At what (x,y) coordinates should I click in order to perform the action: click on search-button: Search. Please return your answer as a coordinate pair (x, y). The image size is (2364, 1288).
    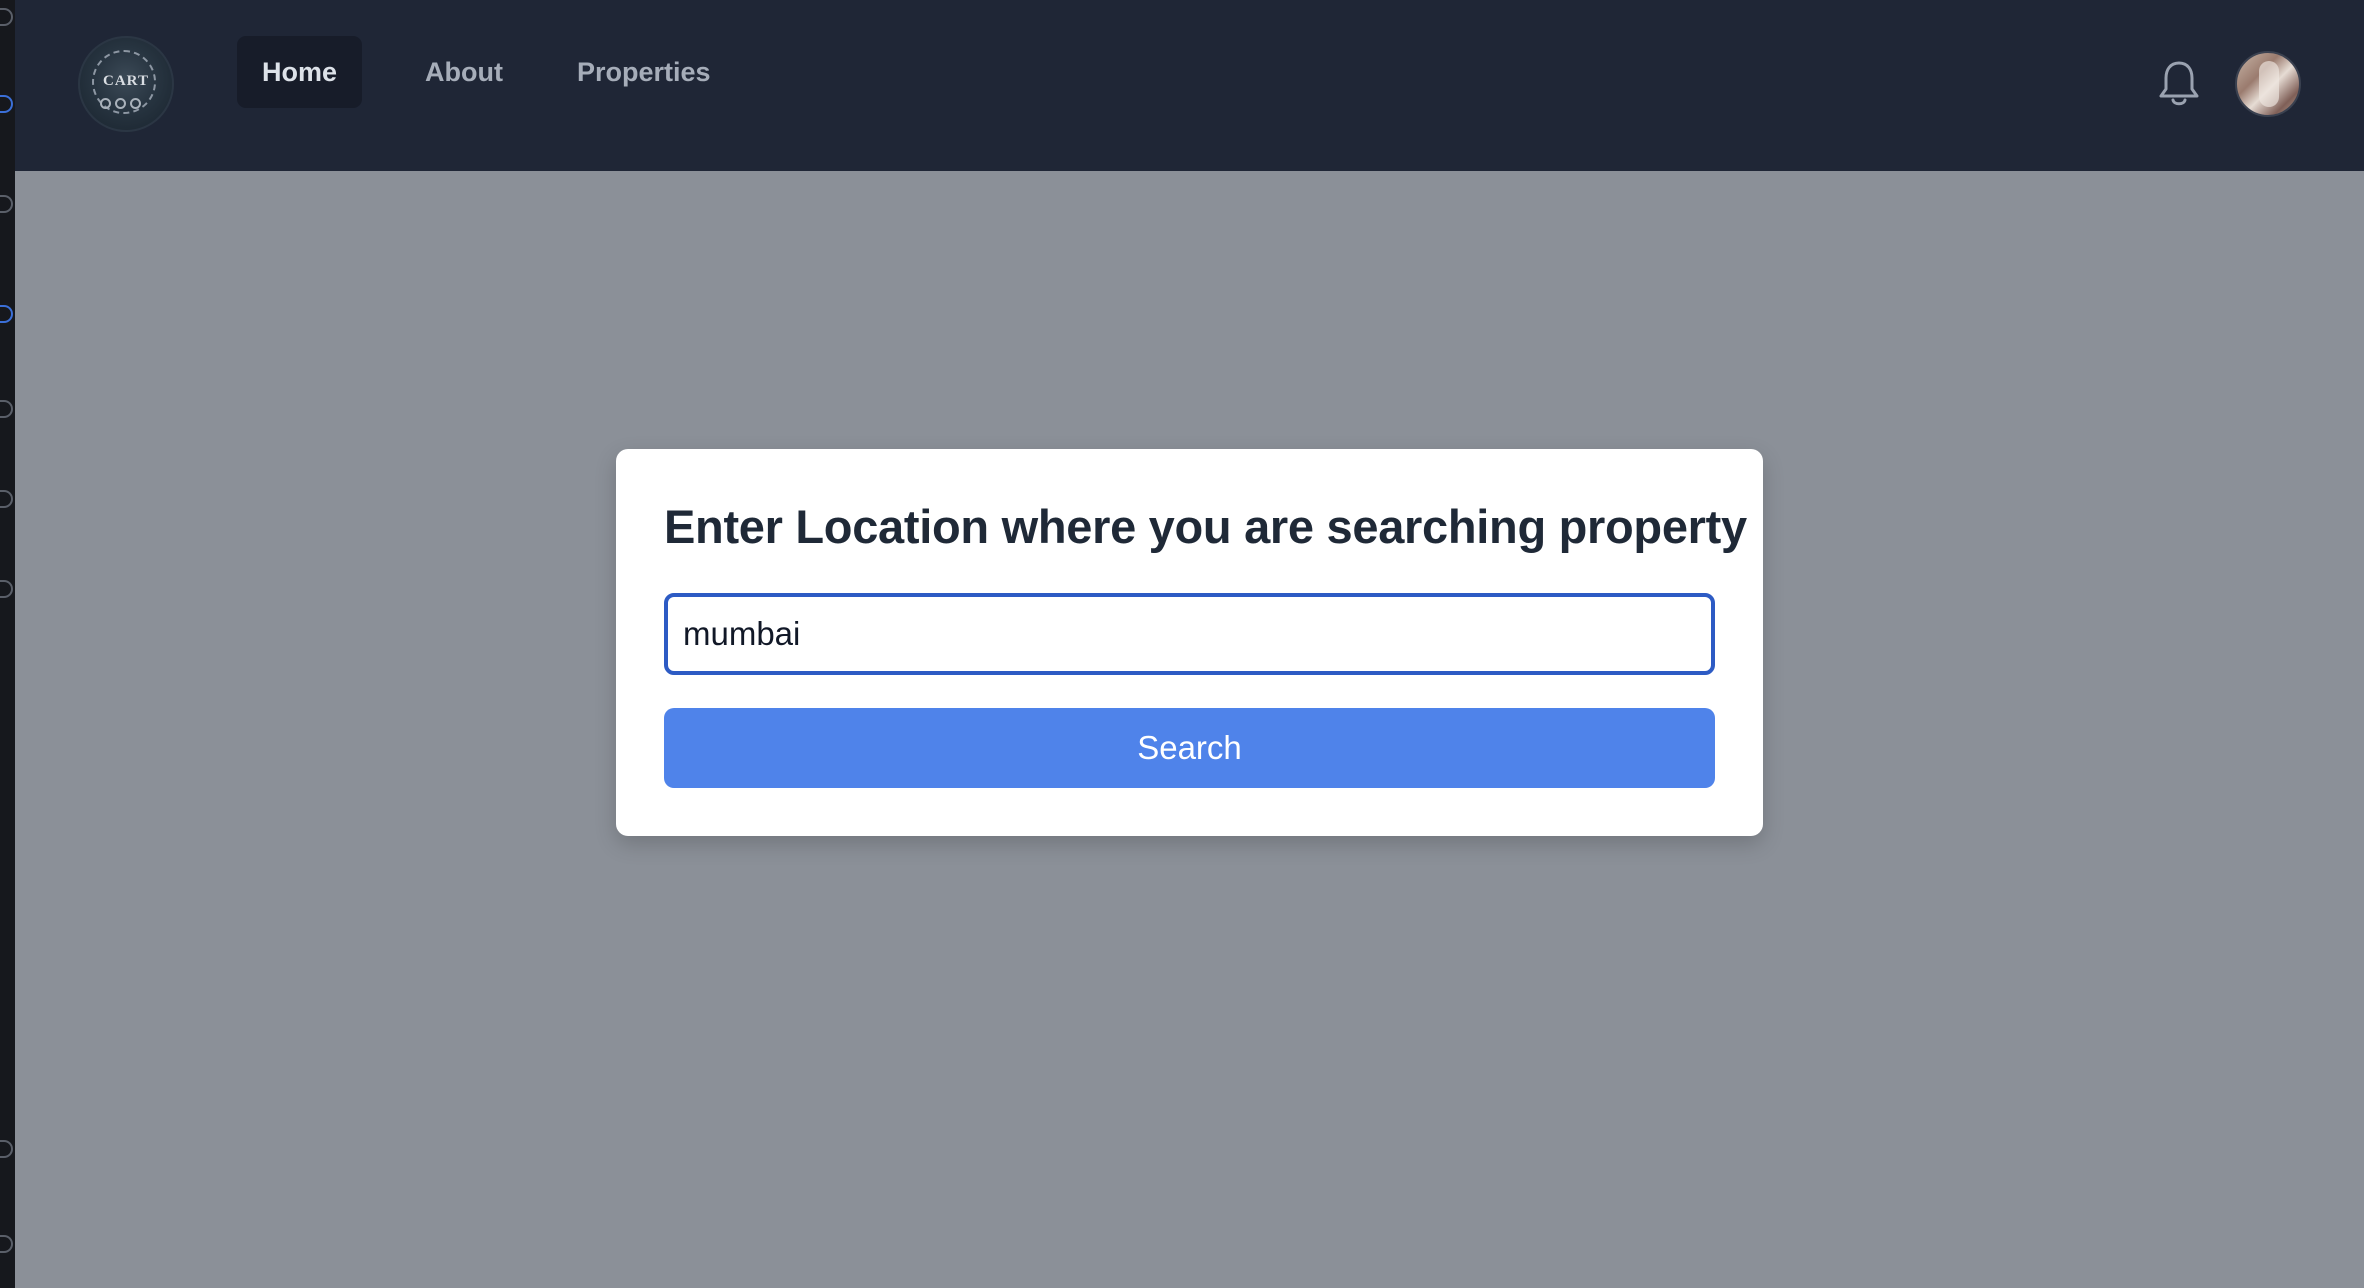
    Looking at the image, I should click on (1189, 748).